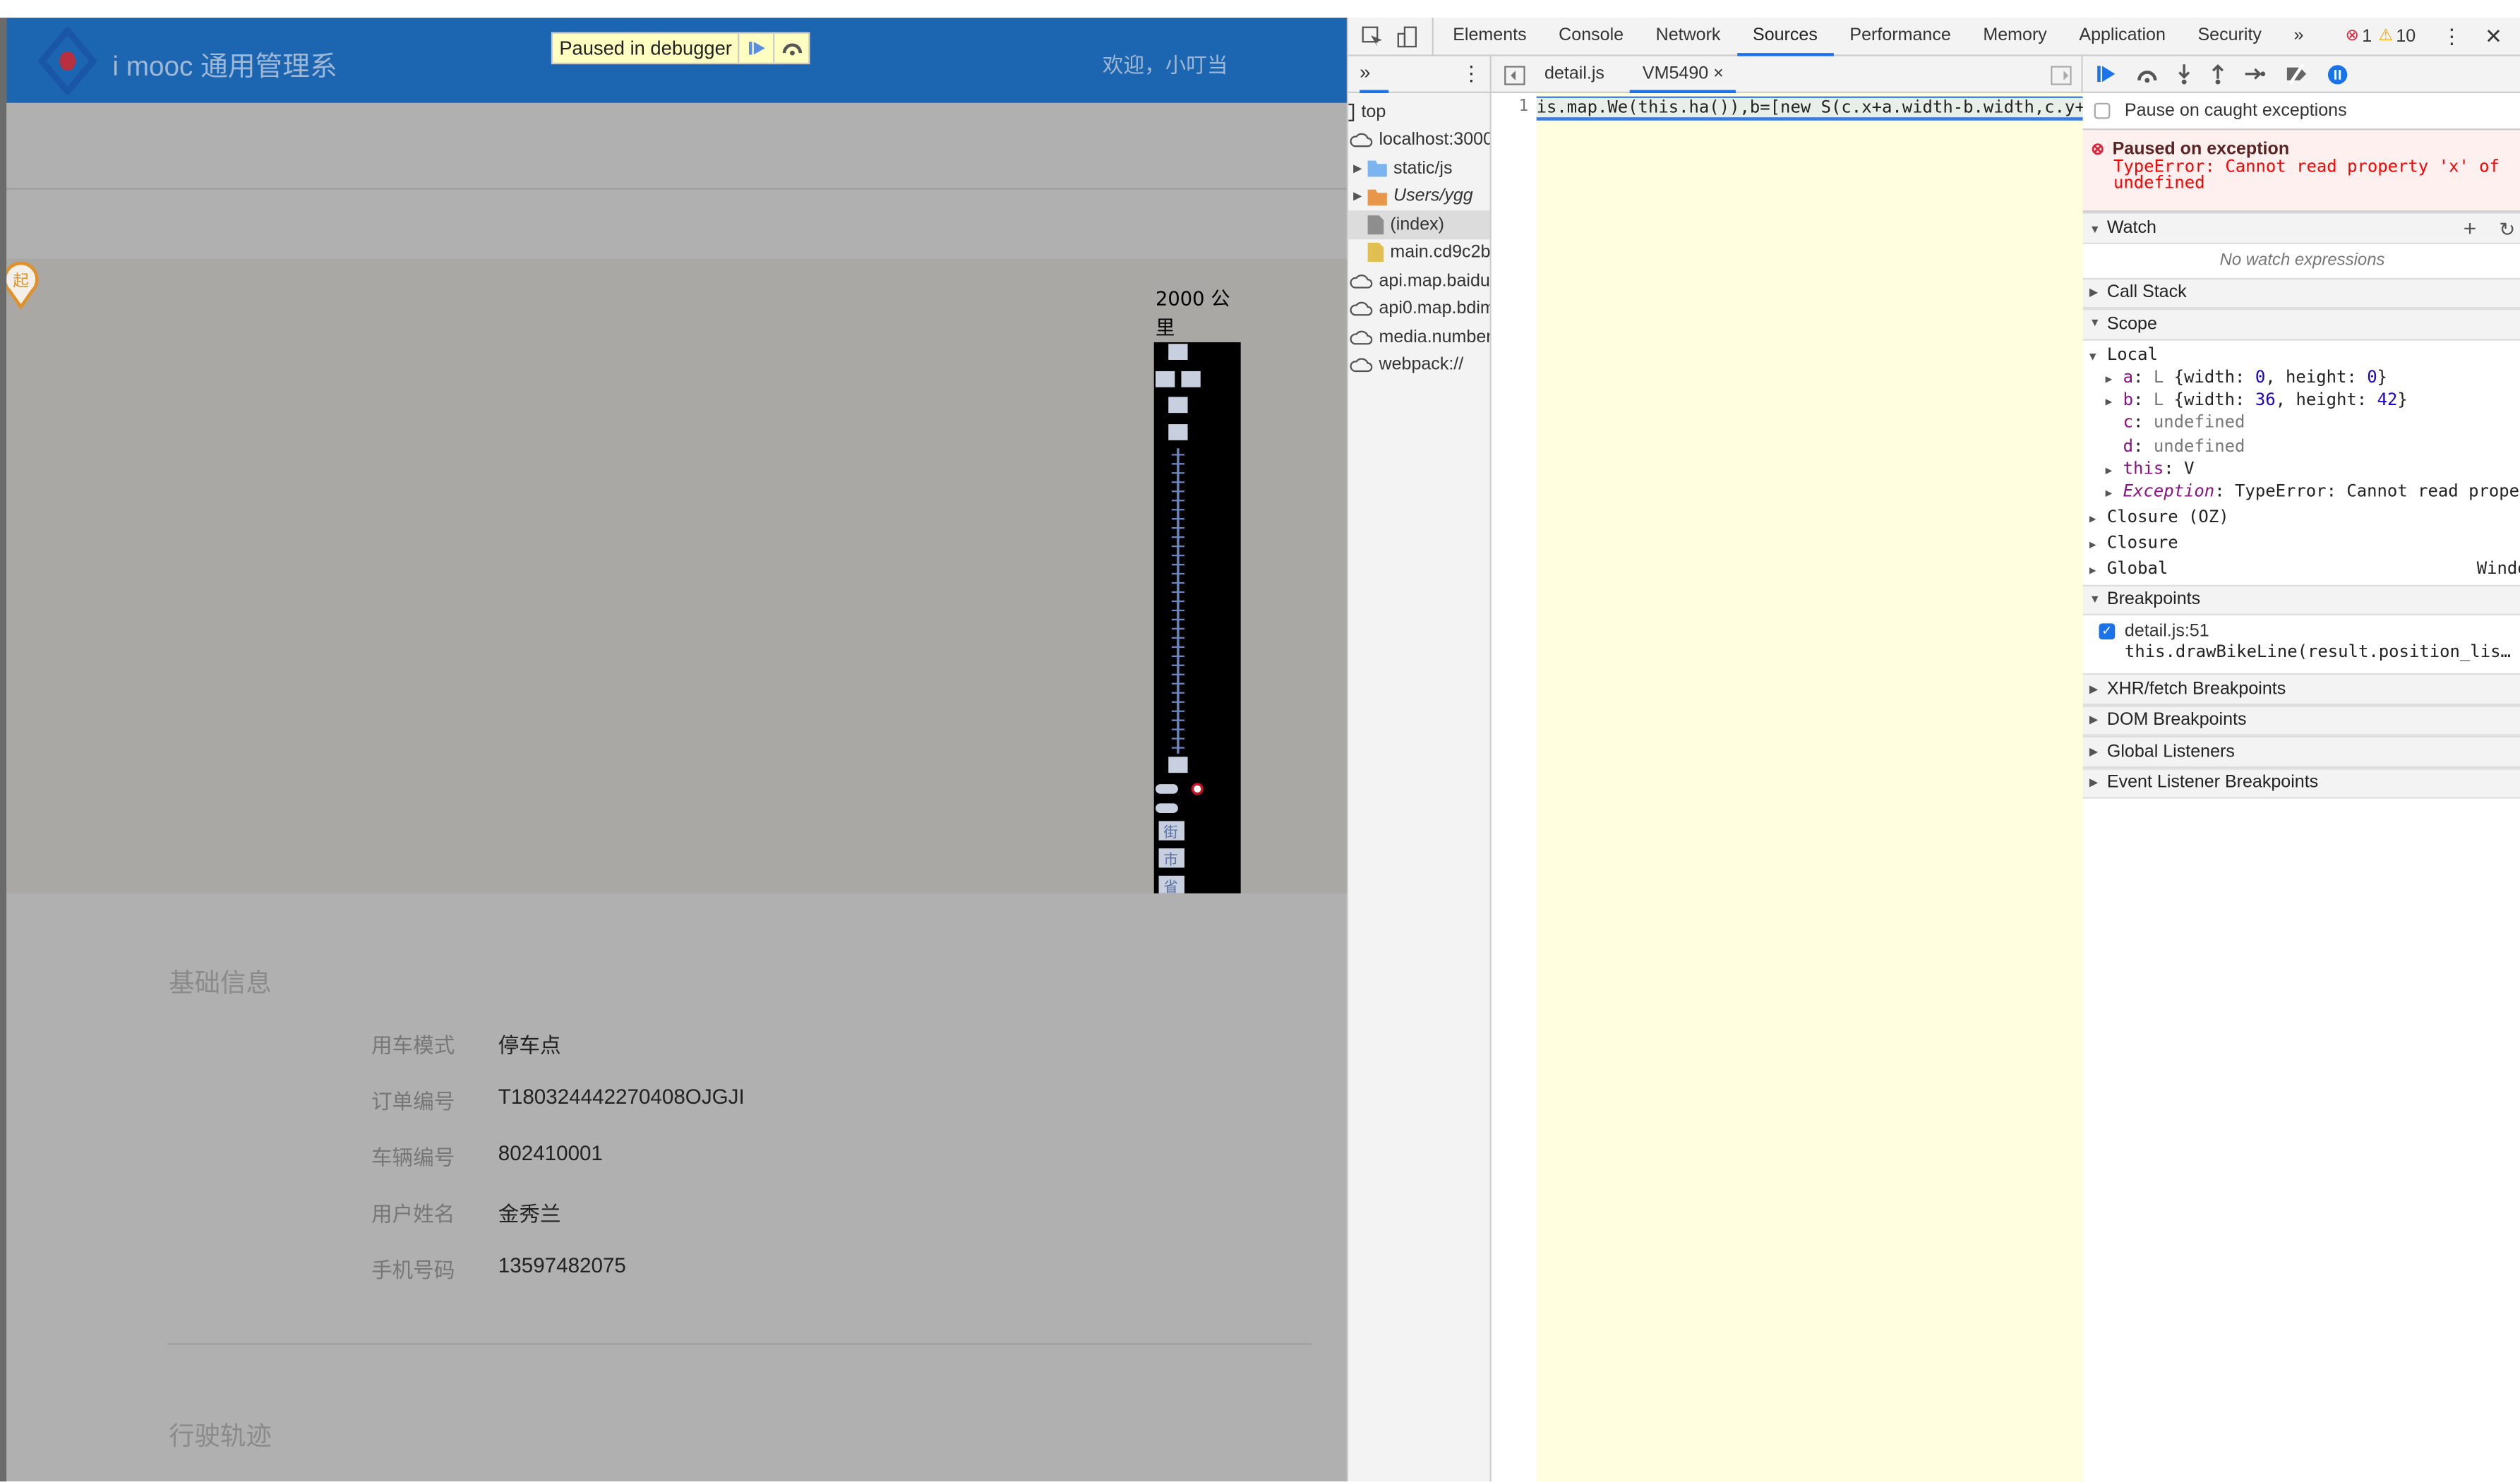  Describe the element at coordinates (2122, 36) in the screenshot. I see `tab-application: Application` at that location.